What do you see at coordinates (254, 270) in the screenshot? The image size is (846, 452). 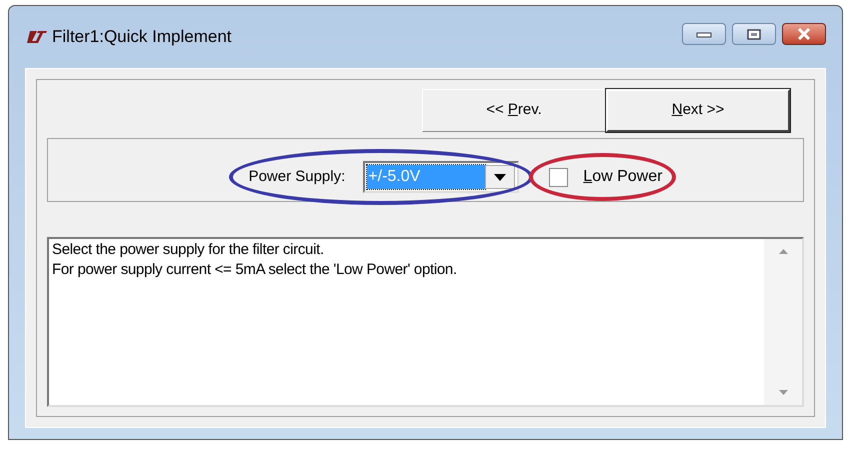 I see `help-text-line: For power supply current <= 5mA select the 'Low Power' option.` at bounding box center [254, 270].